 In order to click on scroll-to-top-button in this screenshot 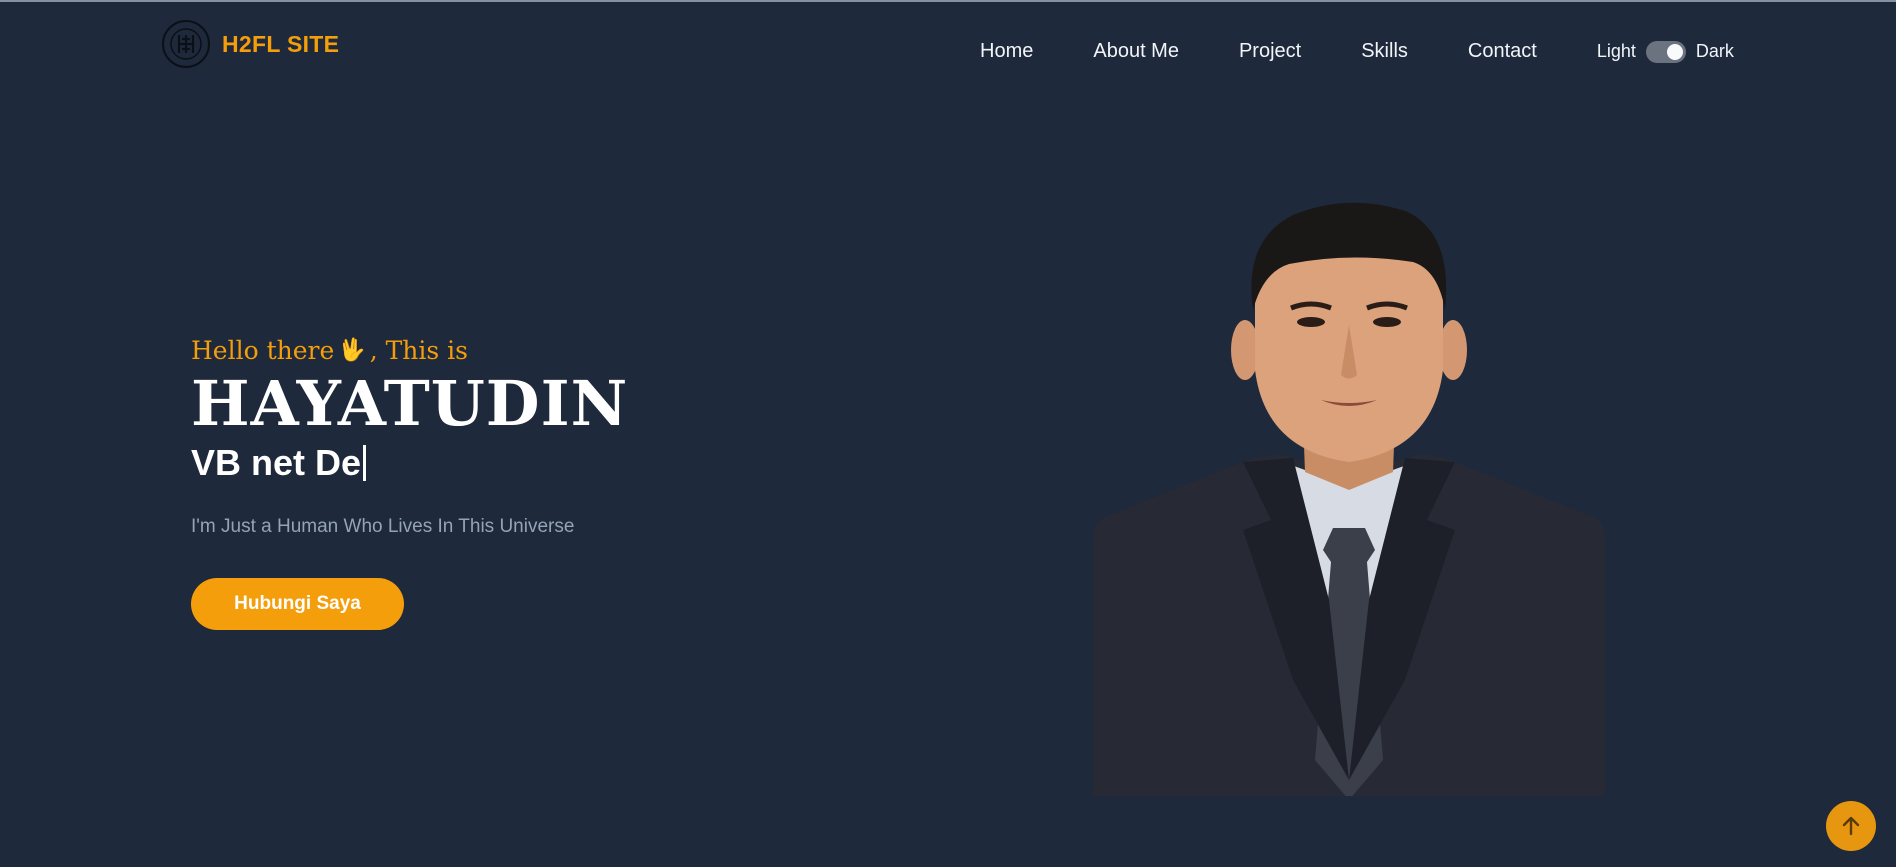, I will do `click(1851, 826)`.